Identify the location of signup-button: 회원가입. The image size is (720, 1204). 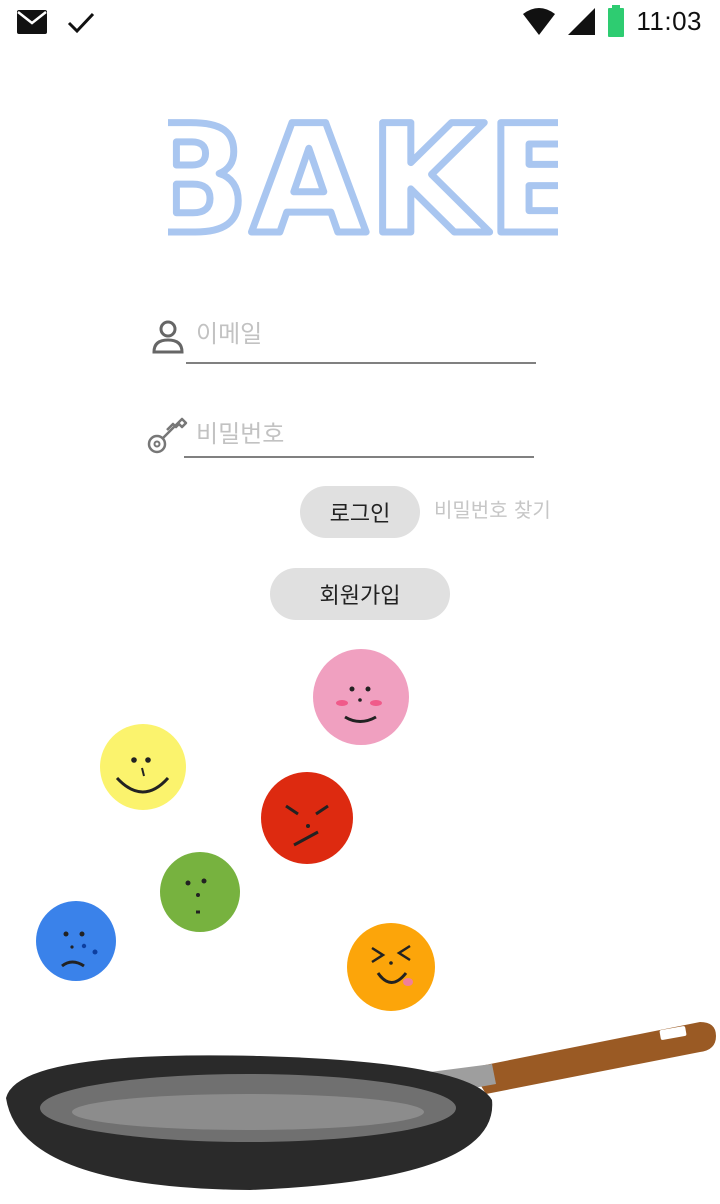
(360, 594).